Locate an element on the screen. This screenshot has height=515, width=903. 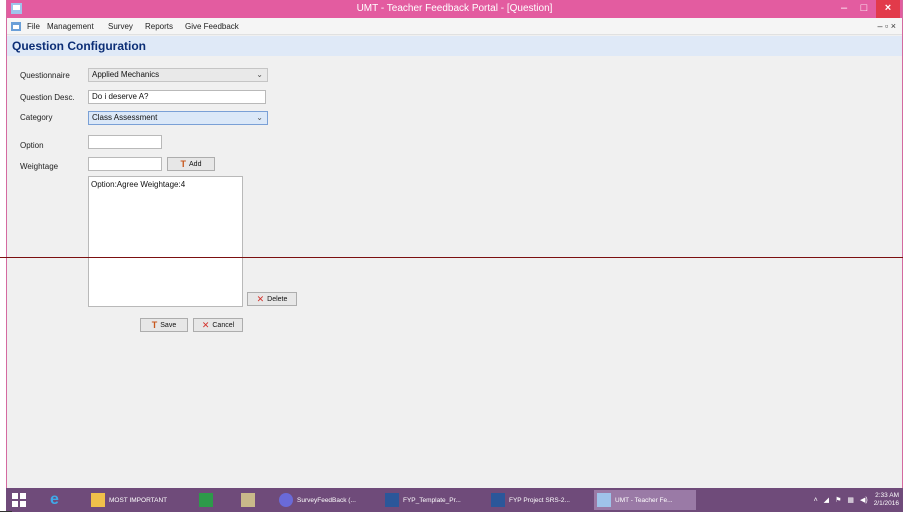
form-header: Question Configuration is located at coordinates (454, 46).